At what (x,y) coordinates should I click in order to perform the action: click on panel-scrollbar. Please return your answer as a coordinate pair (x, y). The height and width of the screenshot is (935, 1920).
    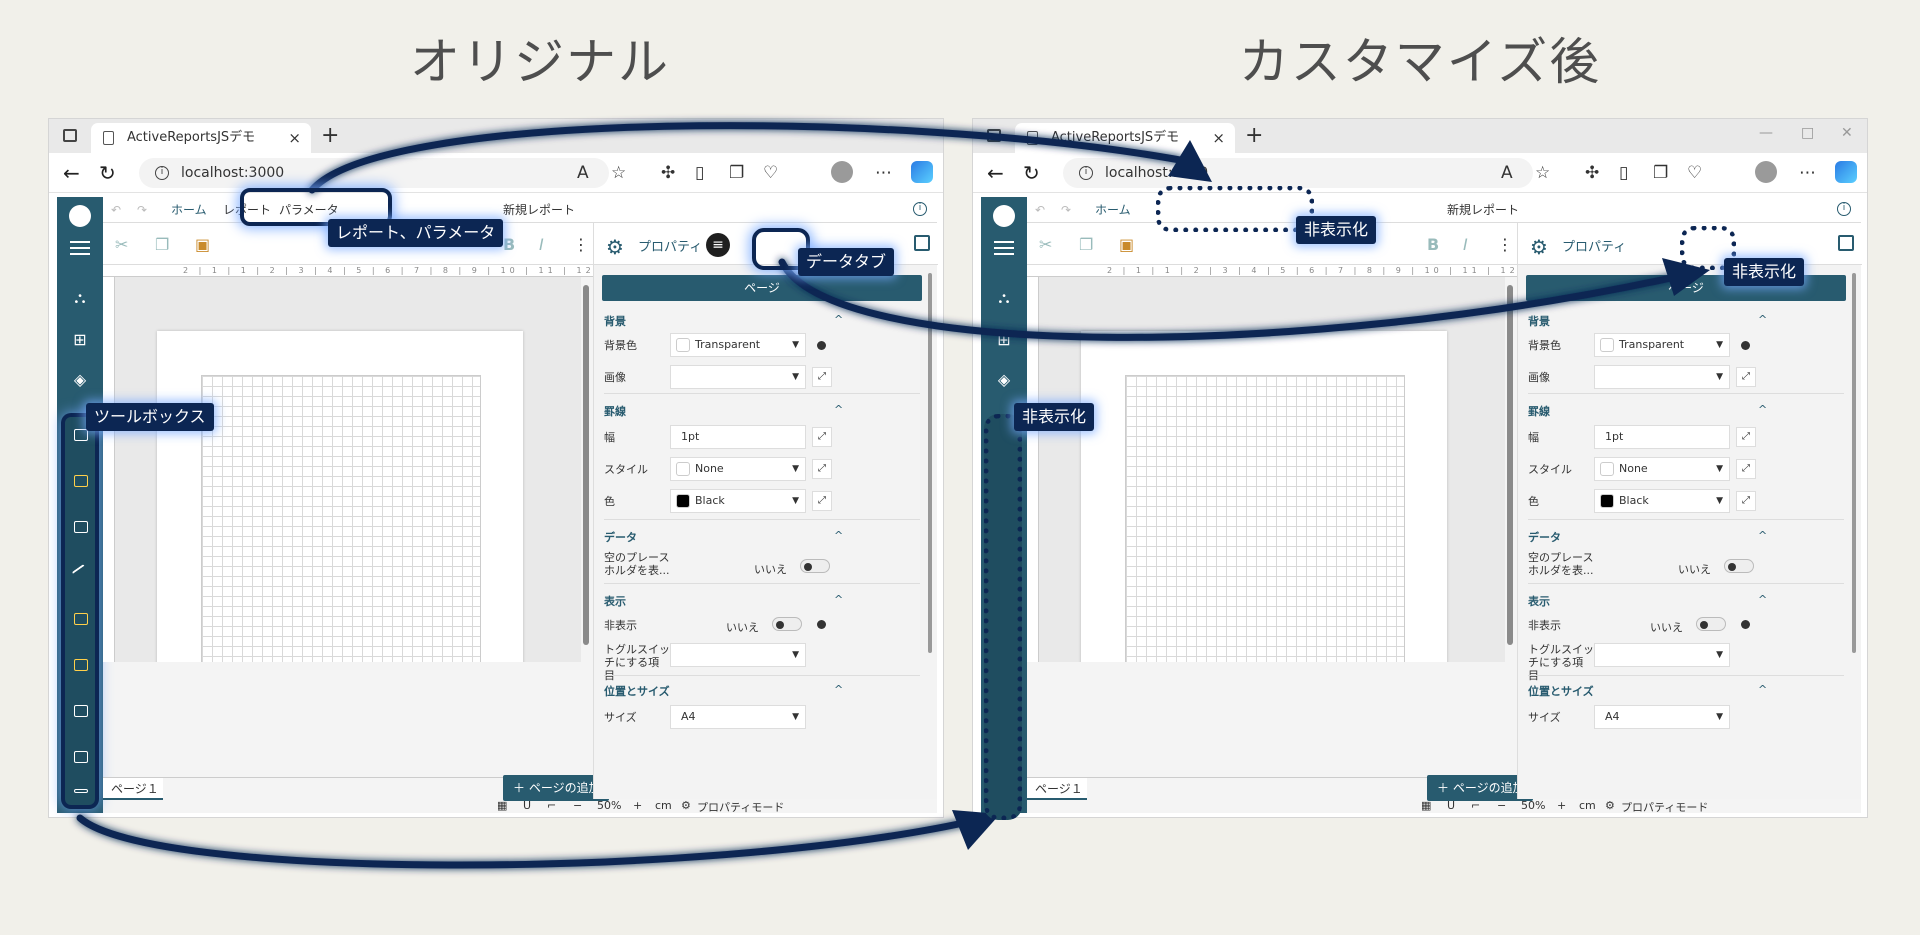
    Looking at the image, I should click on (1854, 463).